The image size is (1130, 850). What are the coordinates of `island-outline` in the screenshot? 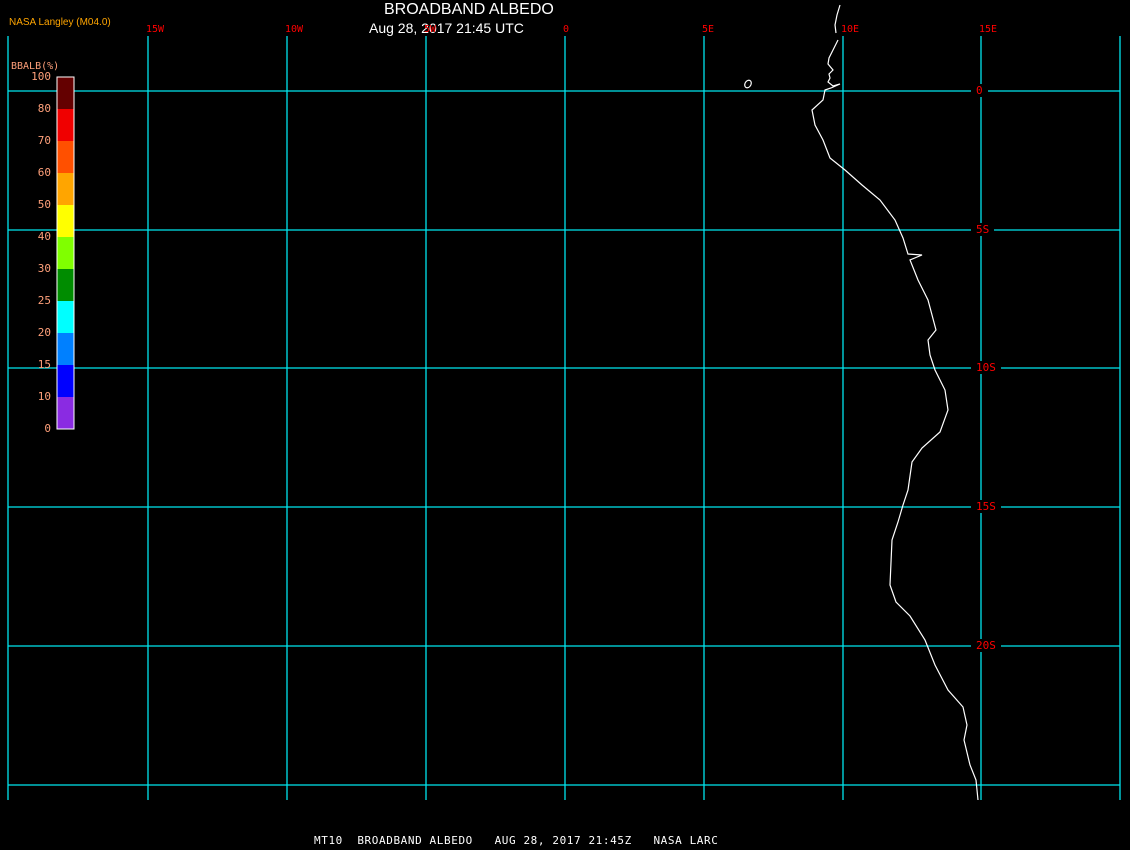 It's located at (748, 84).